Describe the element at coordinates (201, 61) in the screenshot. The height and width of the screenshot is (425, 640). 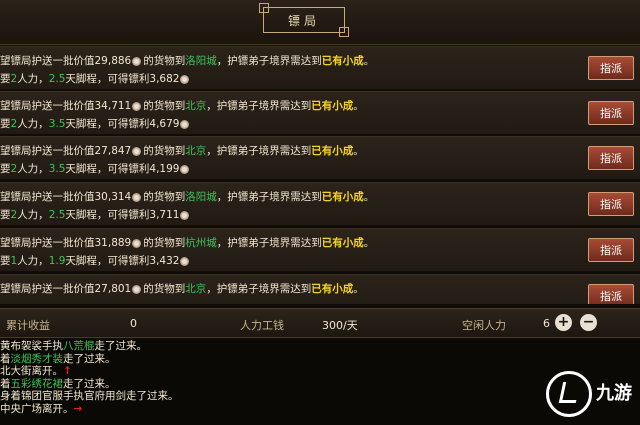
I see `destination-city: 洛阳城` at that location.